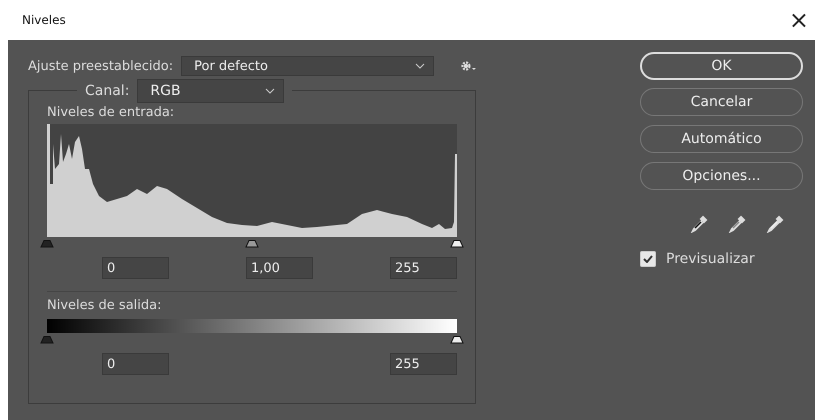  What do you see at coordinates (721, 66) in the screenshot?
I see `dialog-button: OK` at bounding box center [721, 66].